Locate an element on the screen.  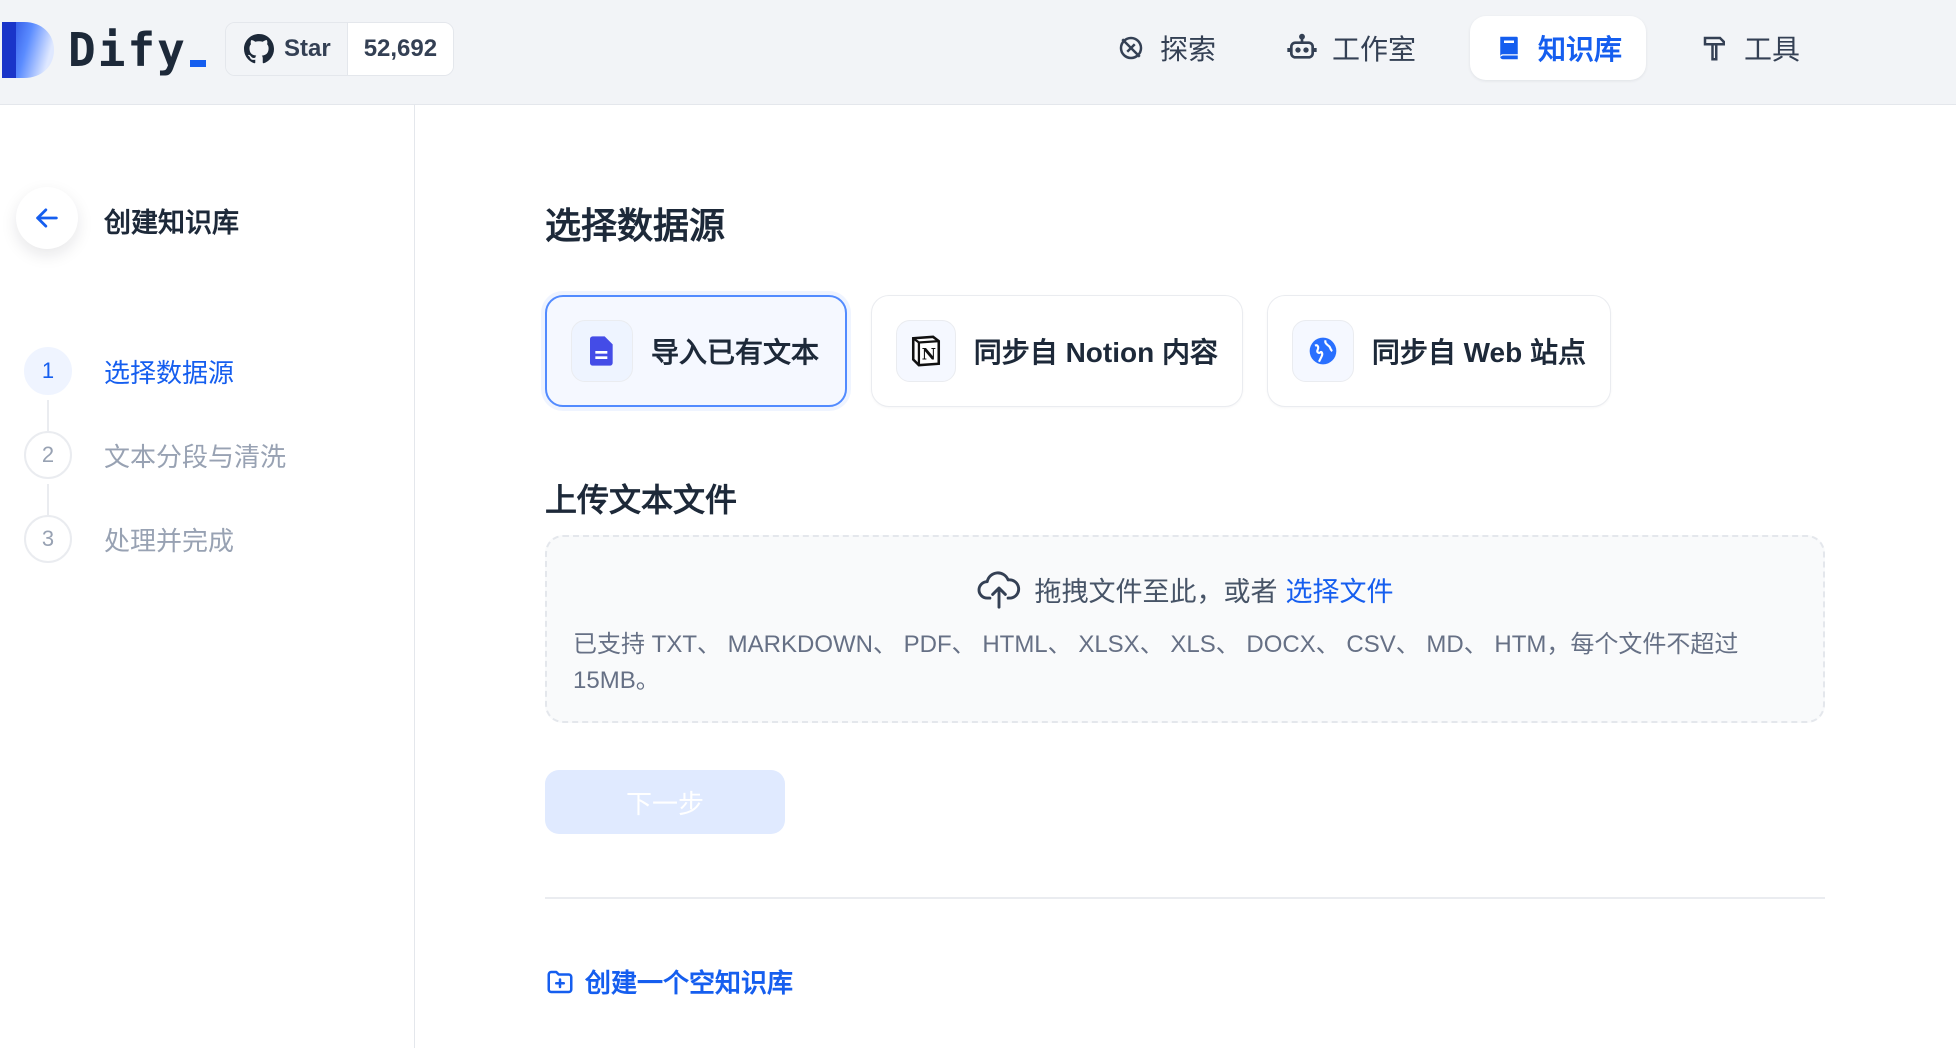
dropzone-text: 拖拽文件至此，或者 is located at coordinates (1156, 591).